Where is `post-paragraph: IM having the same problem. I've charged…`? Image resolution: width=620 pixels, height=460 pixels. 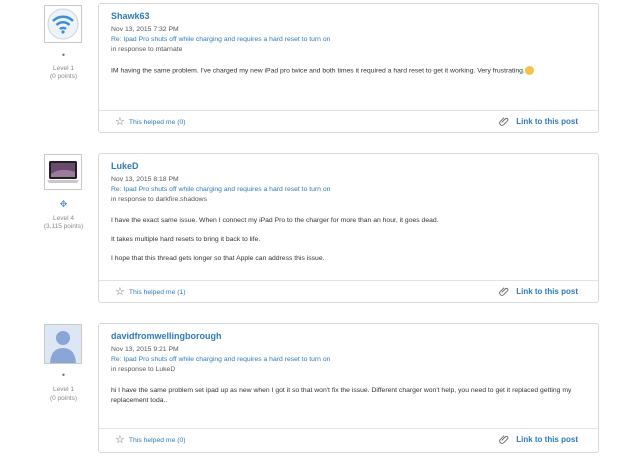
post-paragraph: IM having the same problem. I've charged… is located at coordinates (346, 71).